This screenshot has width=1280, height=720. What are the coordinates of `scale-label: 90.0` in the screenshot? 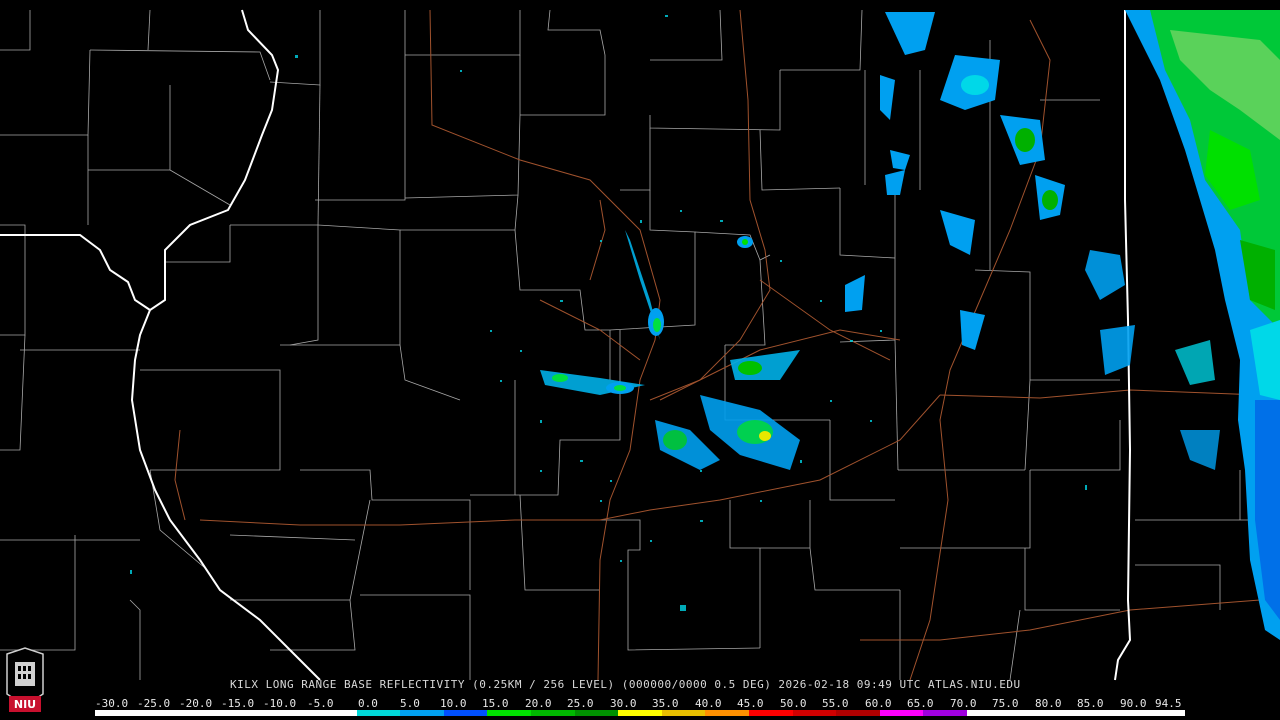 It's located at (1133, 703).